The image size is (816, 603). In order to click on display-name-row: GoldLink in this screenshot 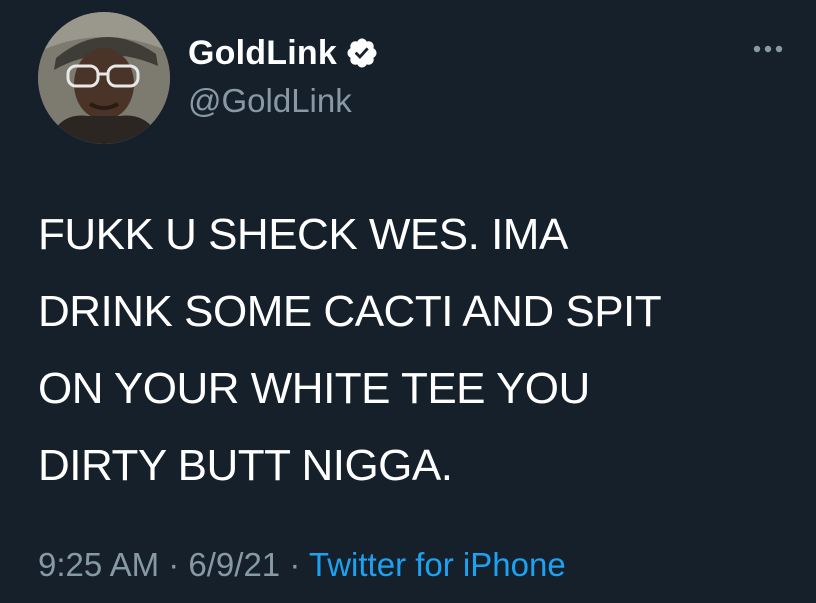, I will do `click(283, 53)`.